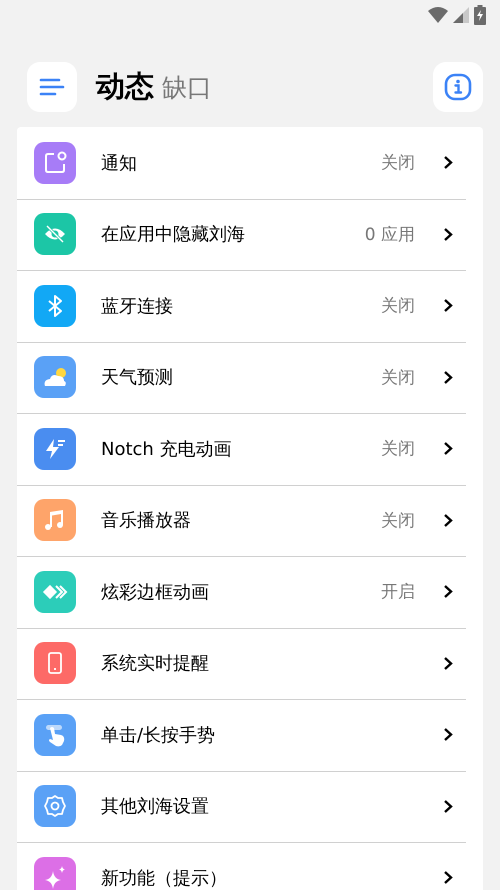 Image resolution: width=500 pixels, height=890 pixels. I want to click on menu-button, so click(52, 87).